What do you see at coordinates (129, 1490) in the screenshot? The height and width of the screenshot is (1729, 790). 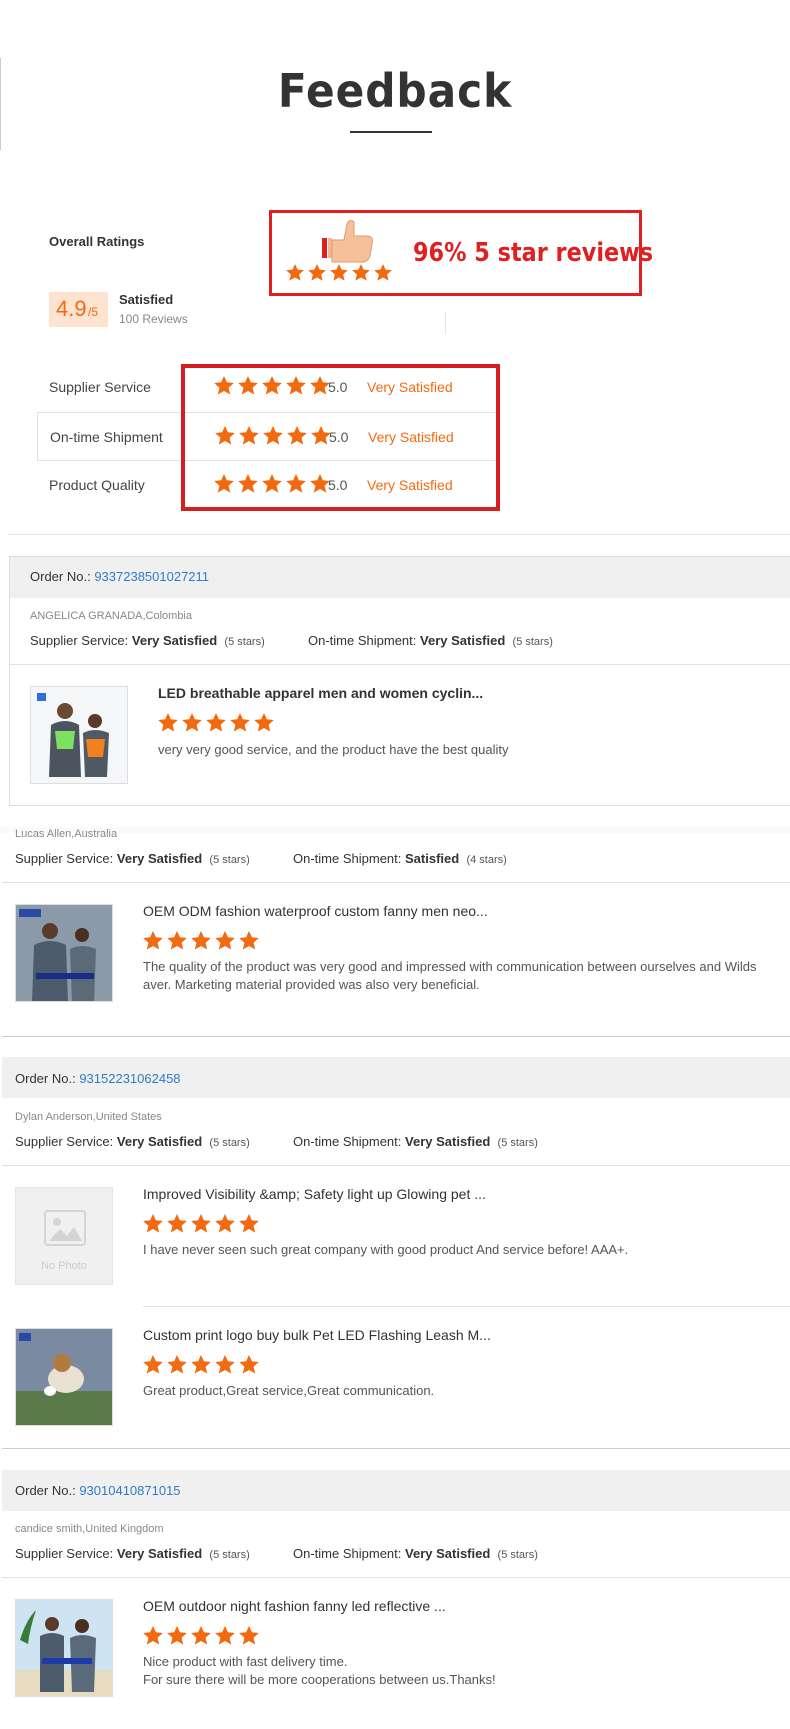 I see `order-number-link: 93010410871015` at bounding box center [129, 1490].